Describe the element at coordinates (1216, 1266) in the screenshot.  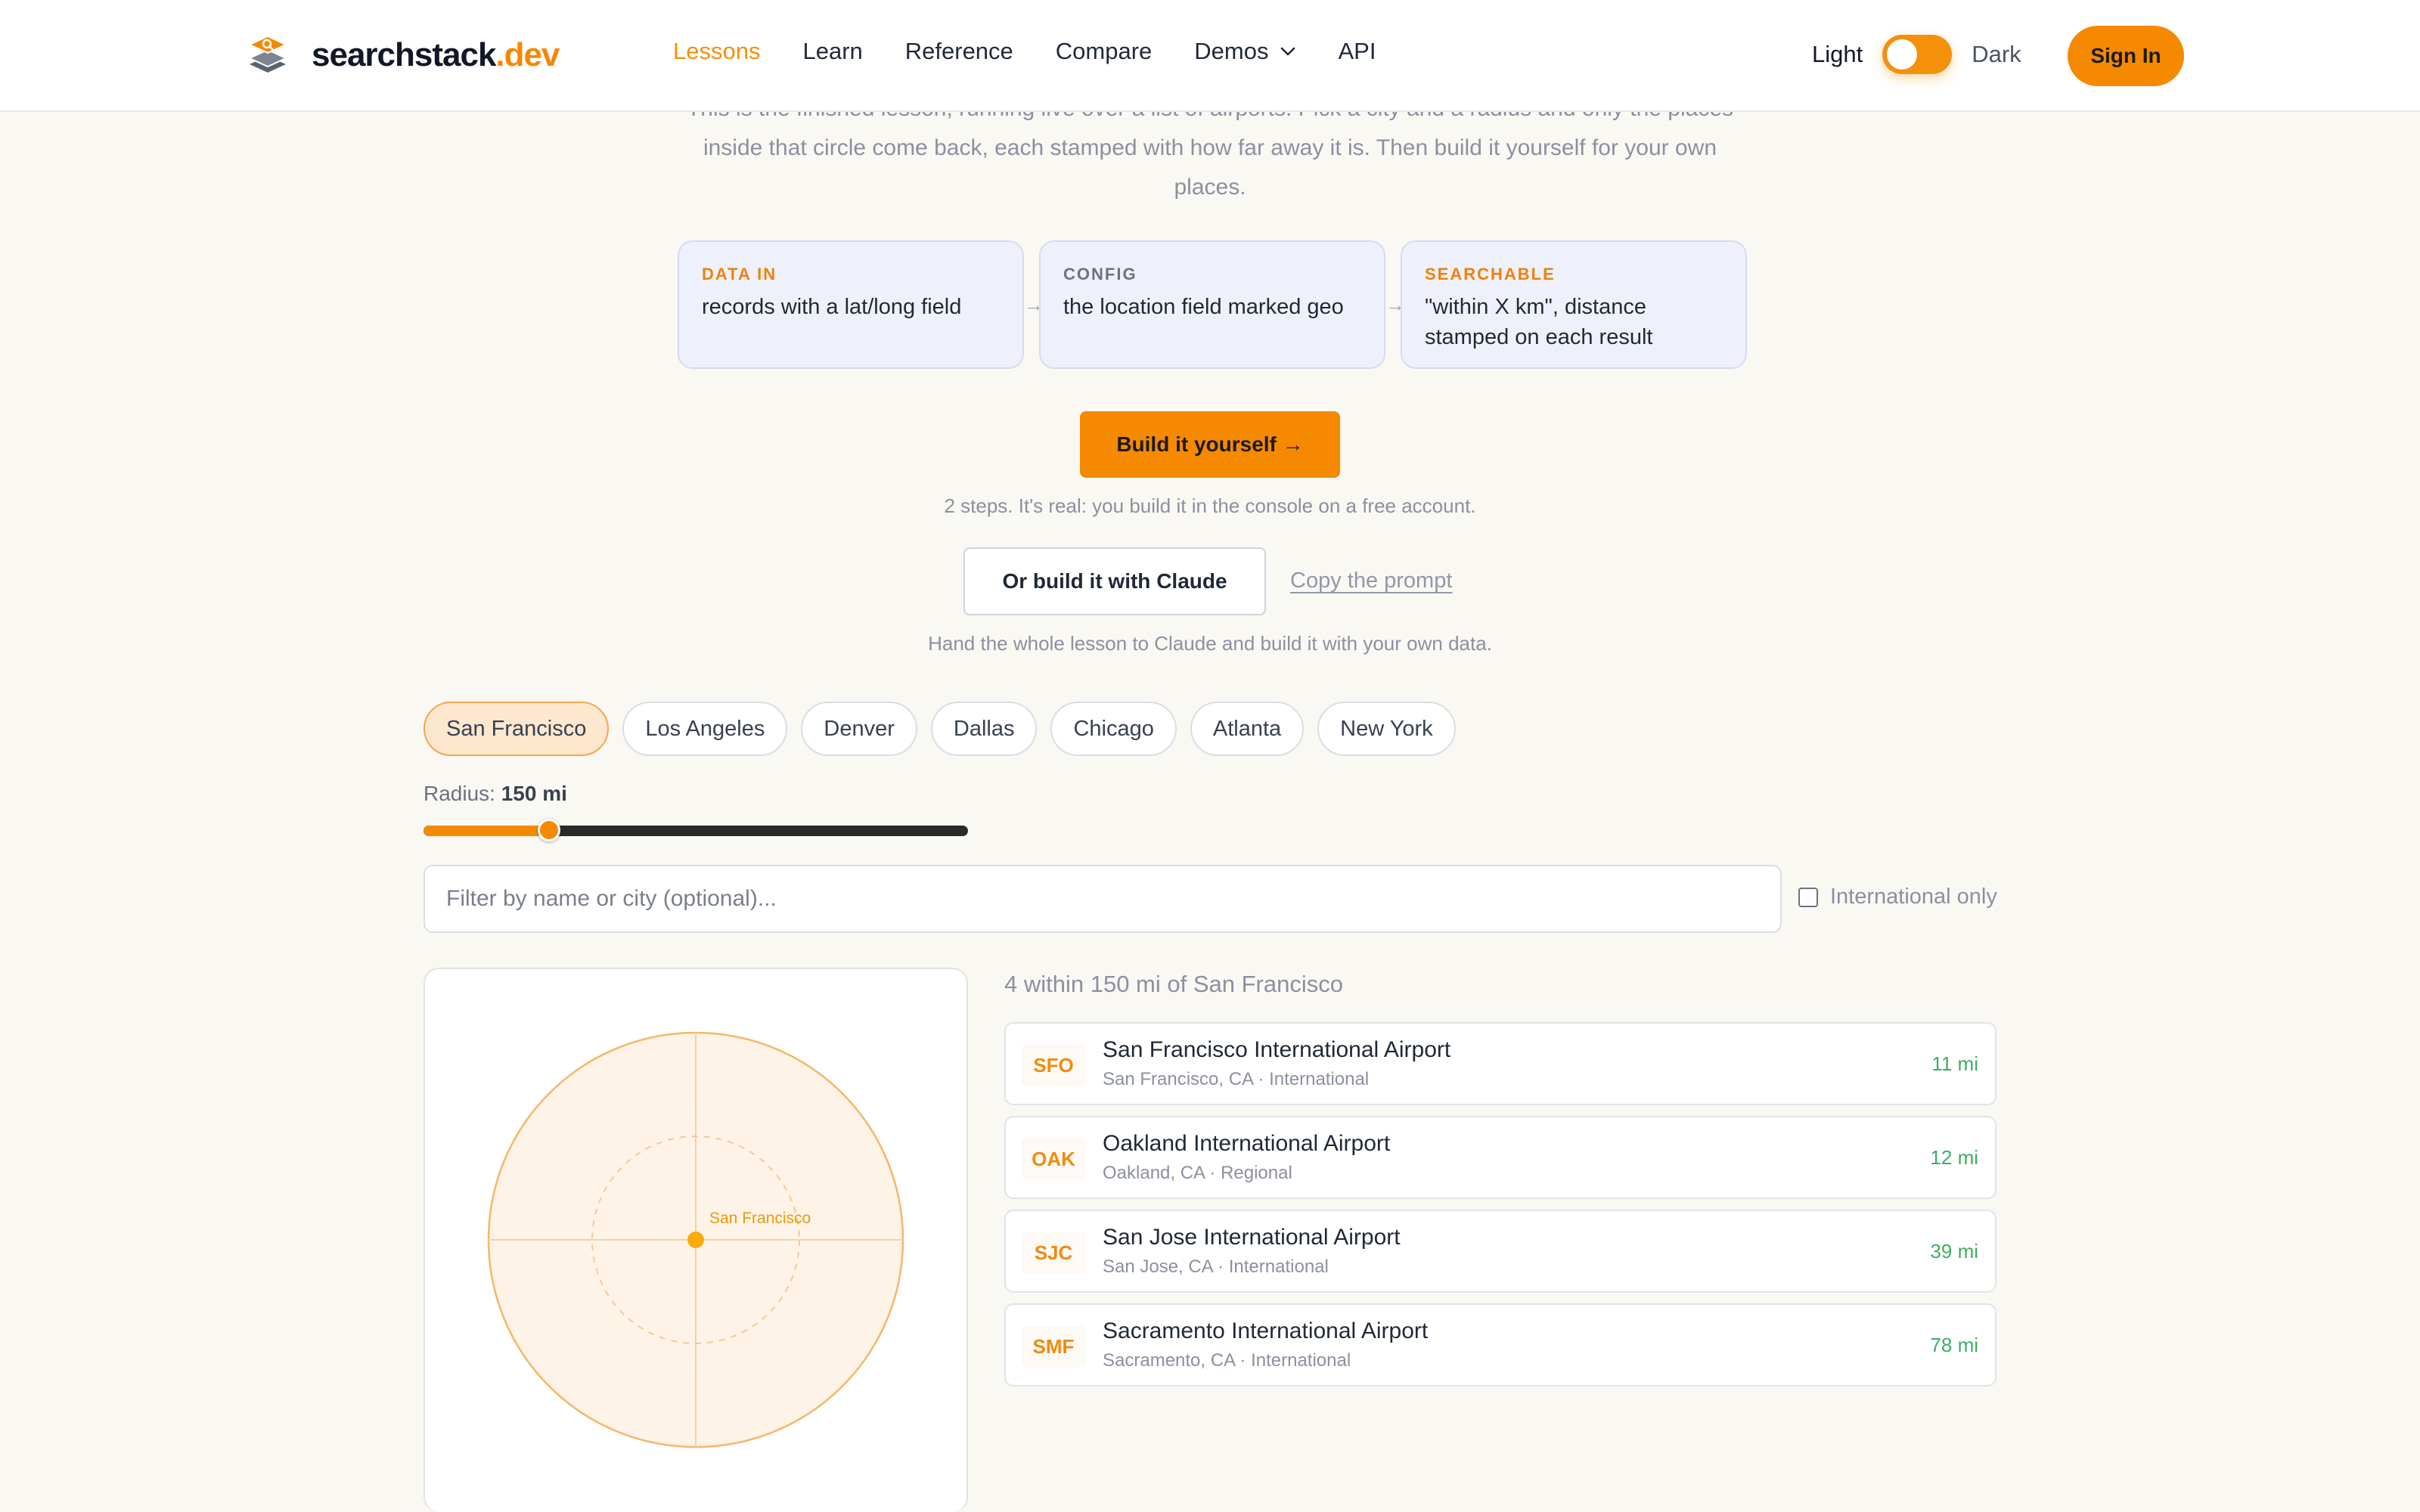
I see `airport-meta: San Jose, CA · International` at that location.